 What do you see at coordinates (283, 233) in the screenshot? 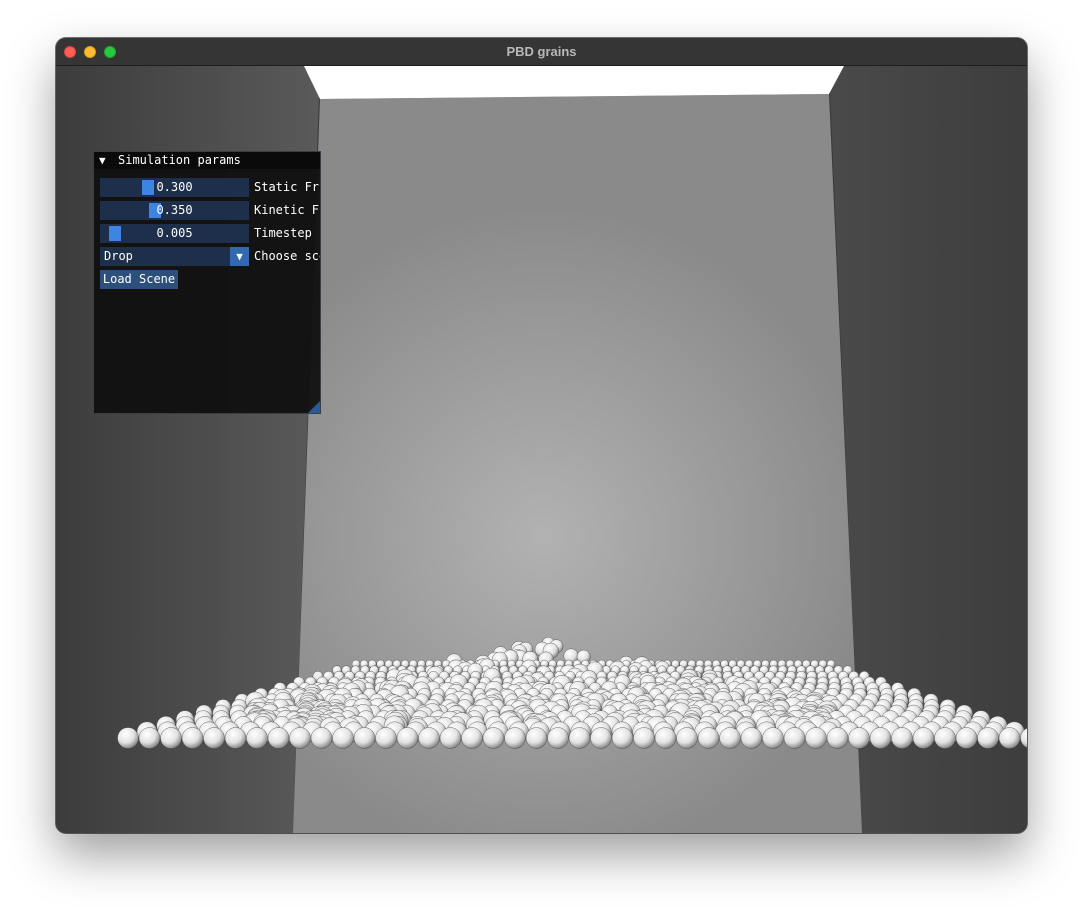
I see `timestep-label: Timestep` at bounding box center [283, 233].